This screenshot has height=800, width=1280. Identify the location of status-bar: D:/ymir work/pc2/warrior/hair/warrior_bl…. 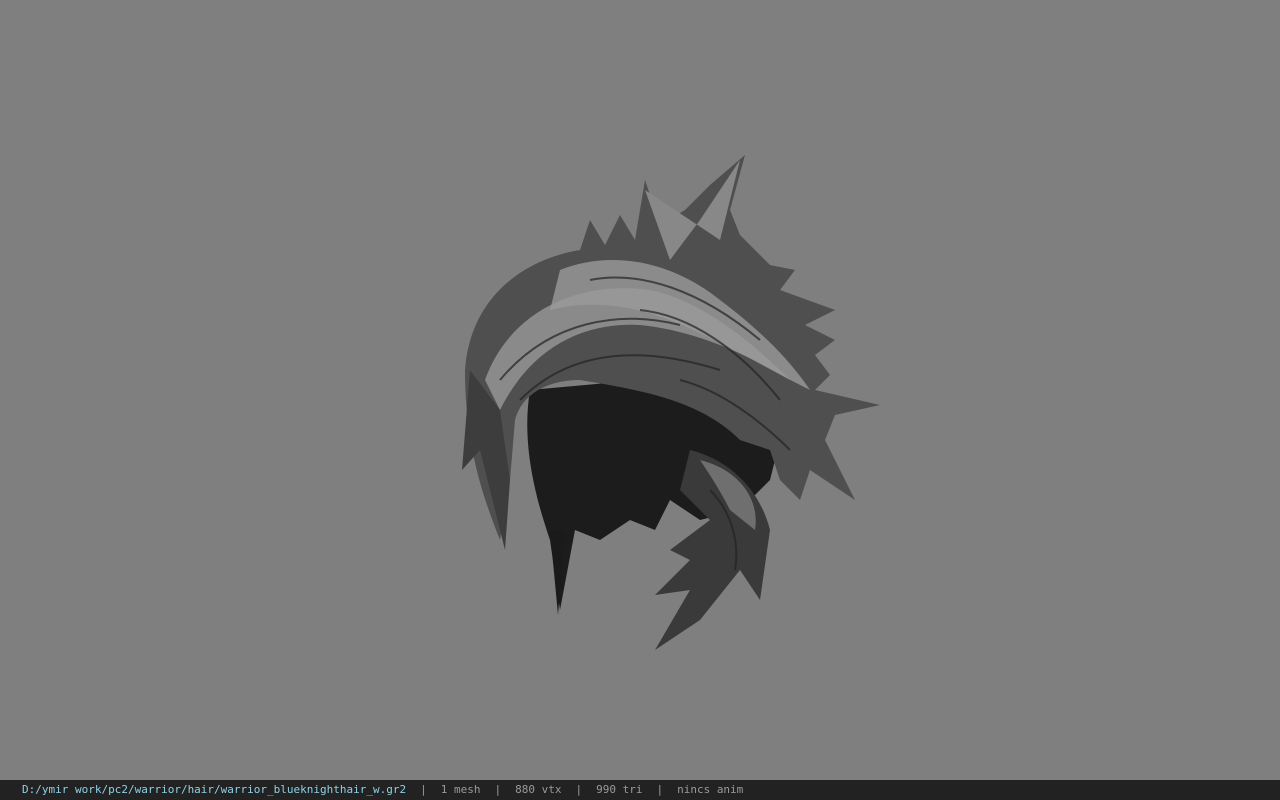
(640, 790).